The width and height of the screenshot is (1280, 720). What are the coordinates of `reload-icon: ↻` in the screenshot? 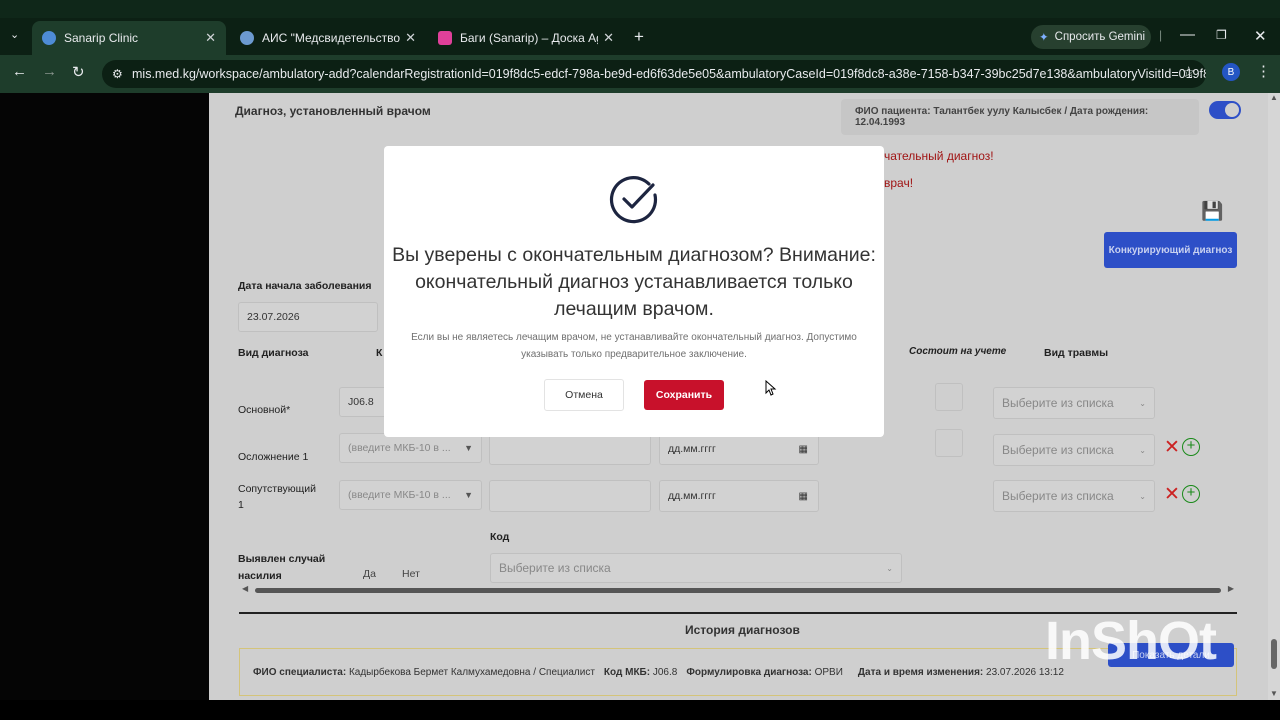 It's located at (78, 72).